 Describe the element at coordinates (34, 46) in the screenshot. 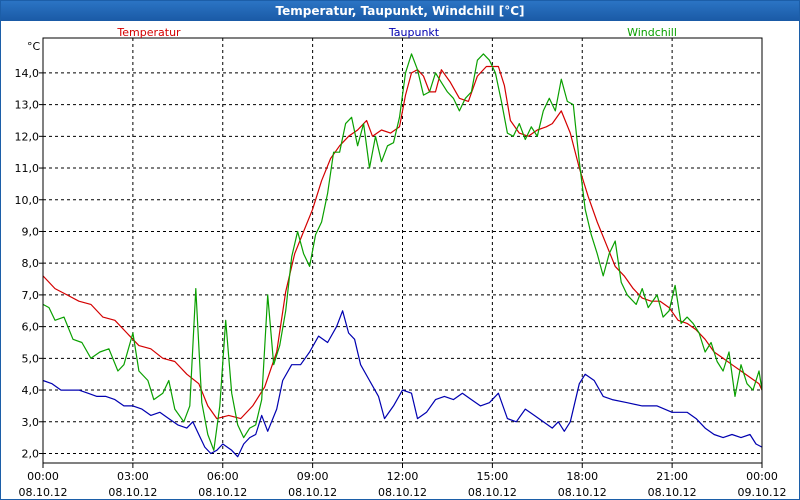

I see `y-unit-label: °C` at that location.